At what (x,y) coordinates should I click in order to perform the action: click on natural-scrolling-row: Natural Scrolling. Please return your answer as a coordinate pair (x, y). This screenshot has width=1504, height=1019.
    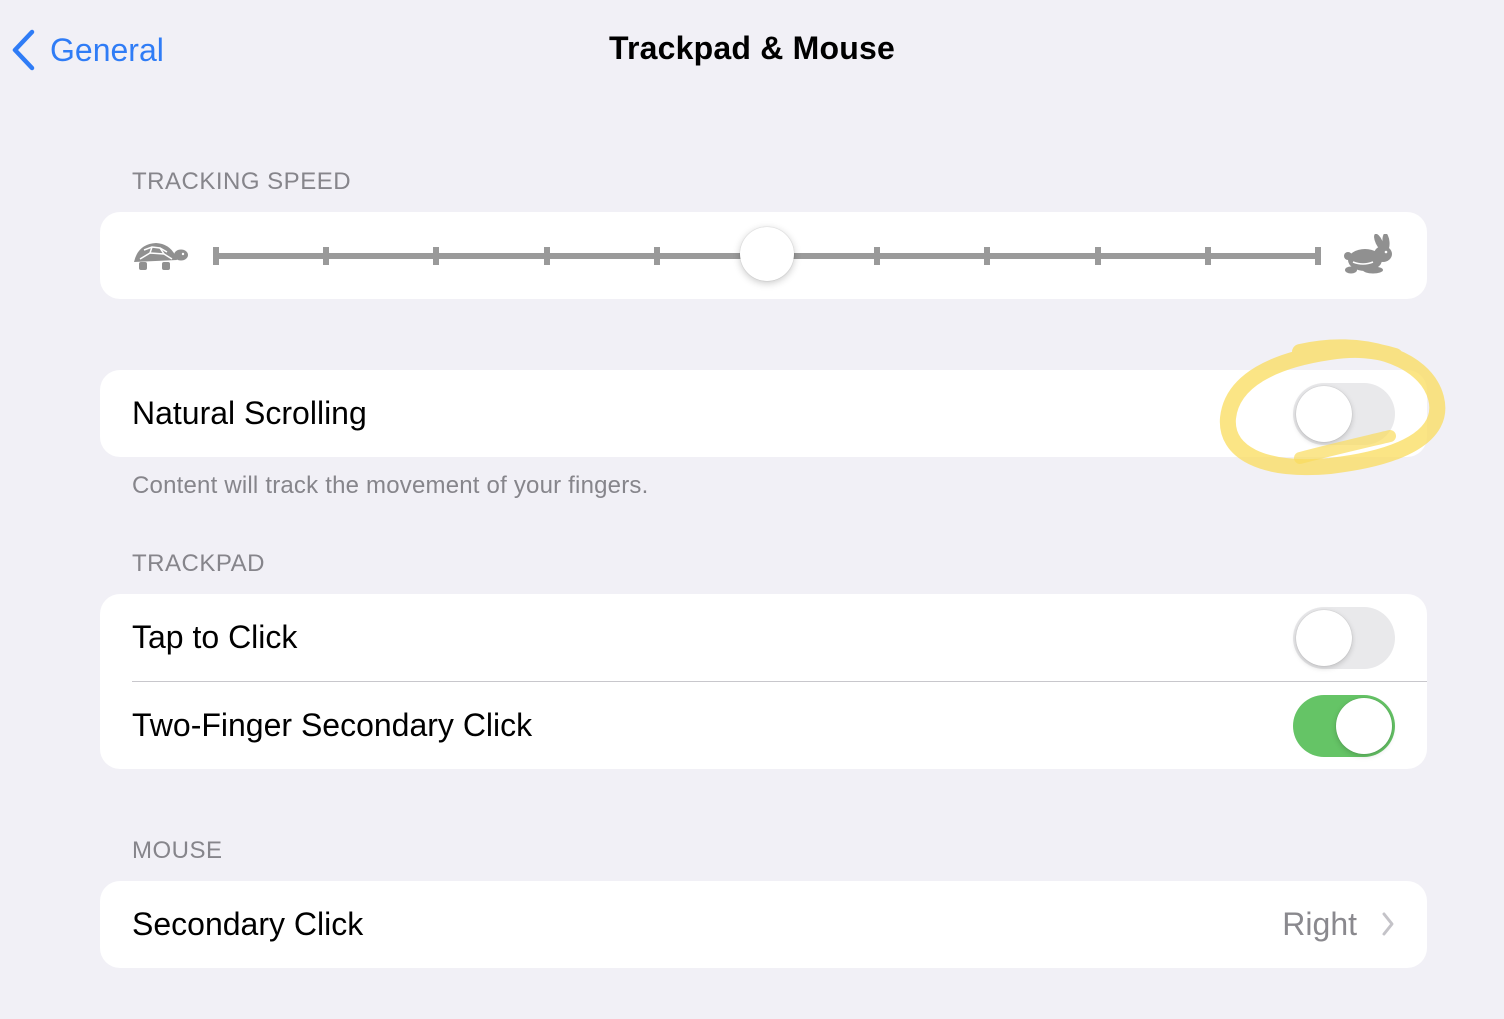
    Looking at the image, I should click on (763, 413).